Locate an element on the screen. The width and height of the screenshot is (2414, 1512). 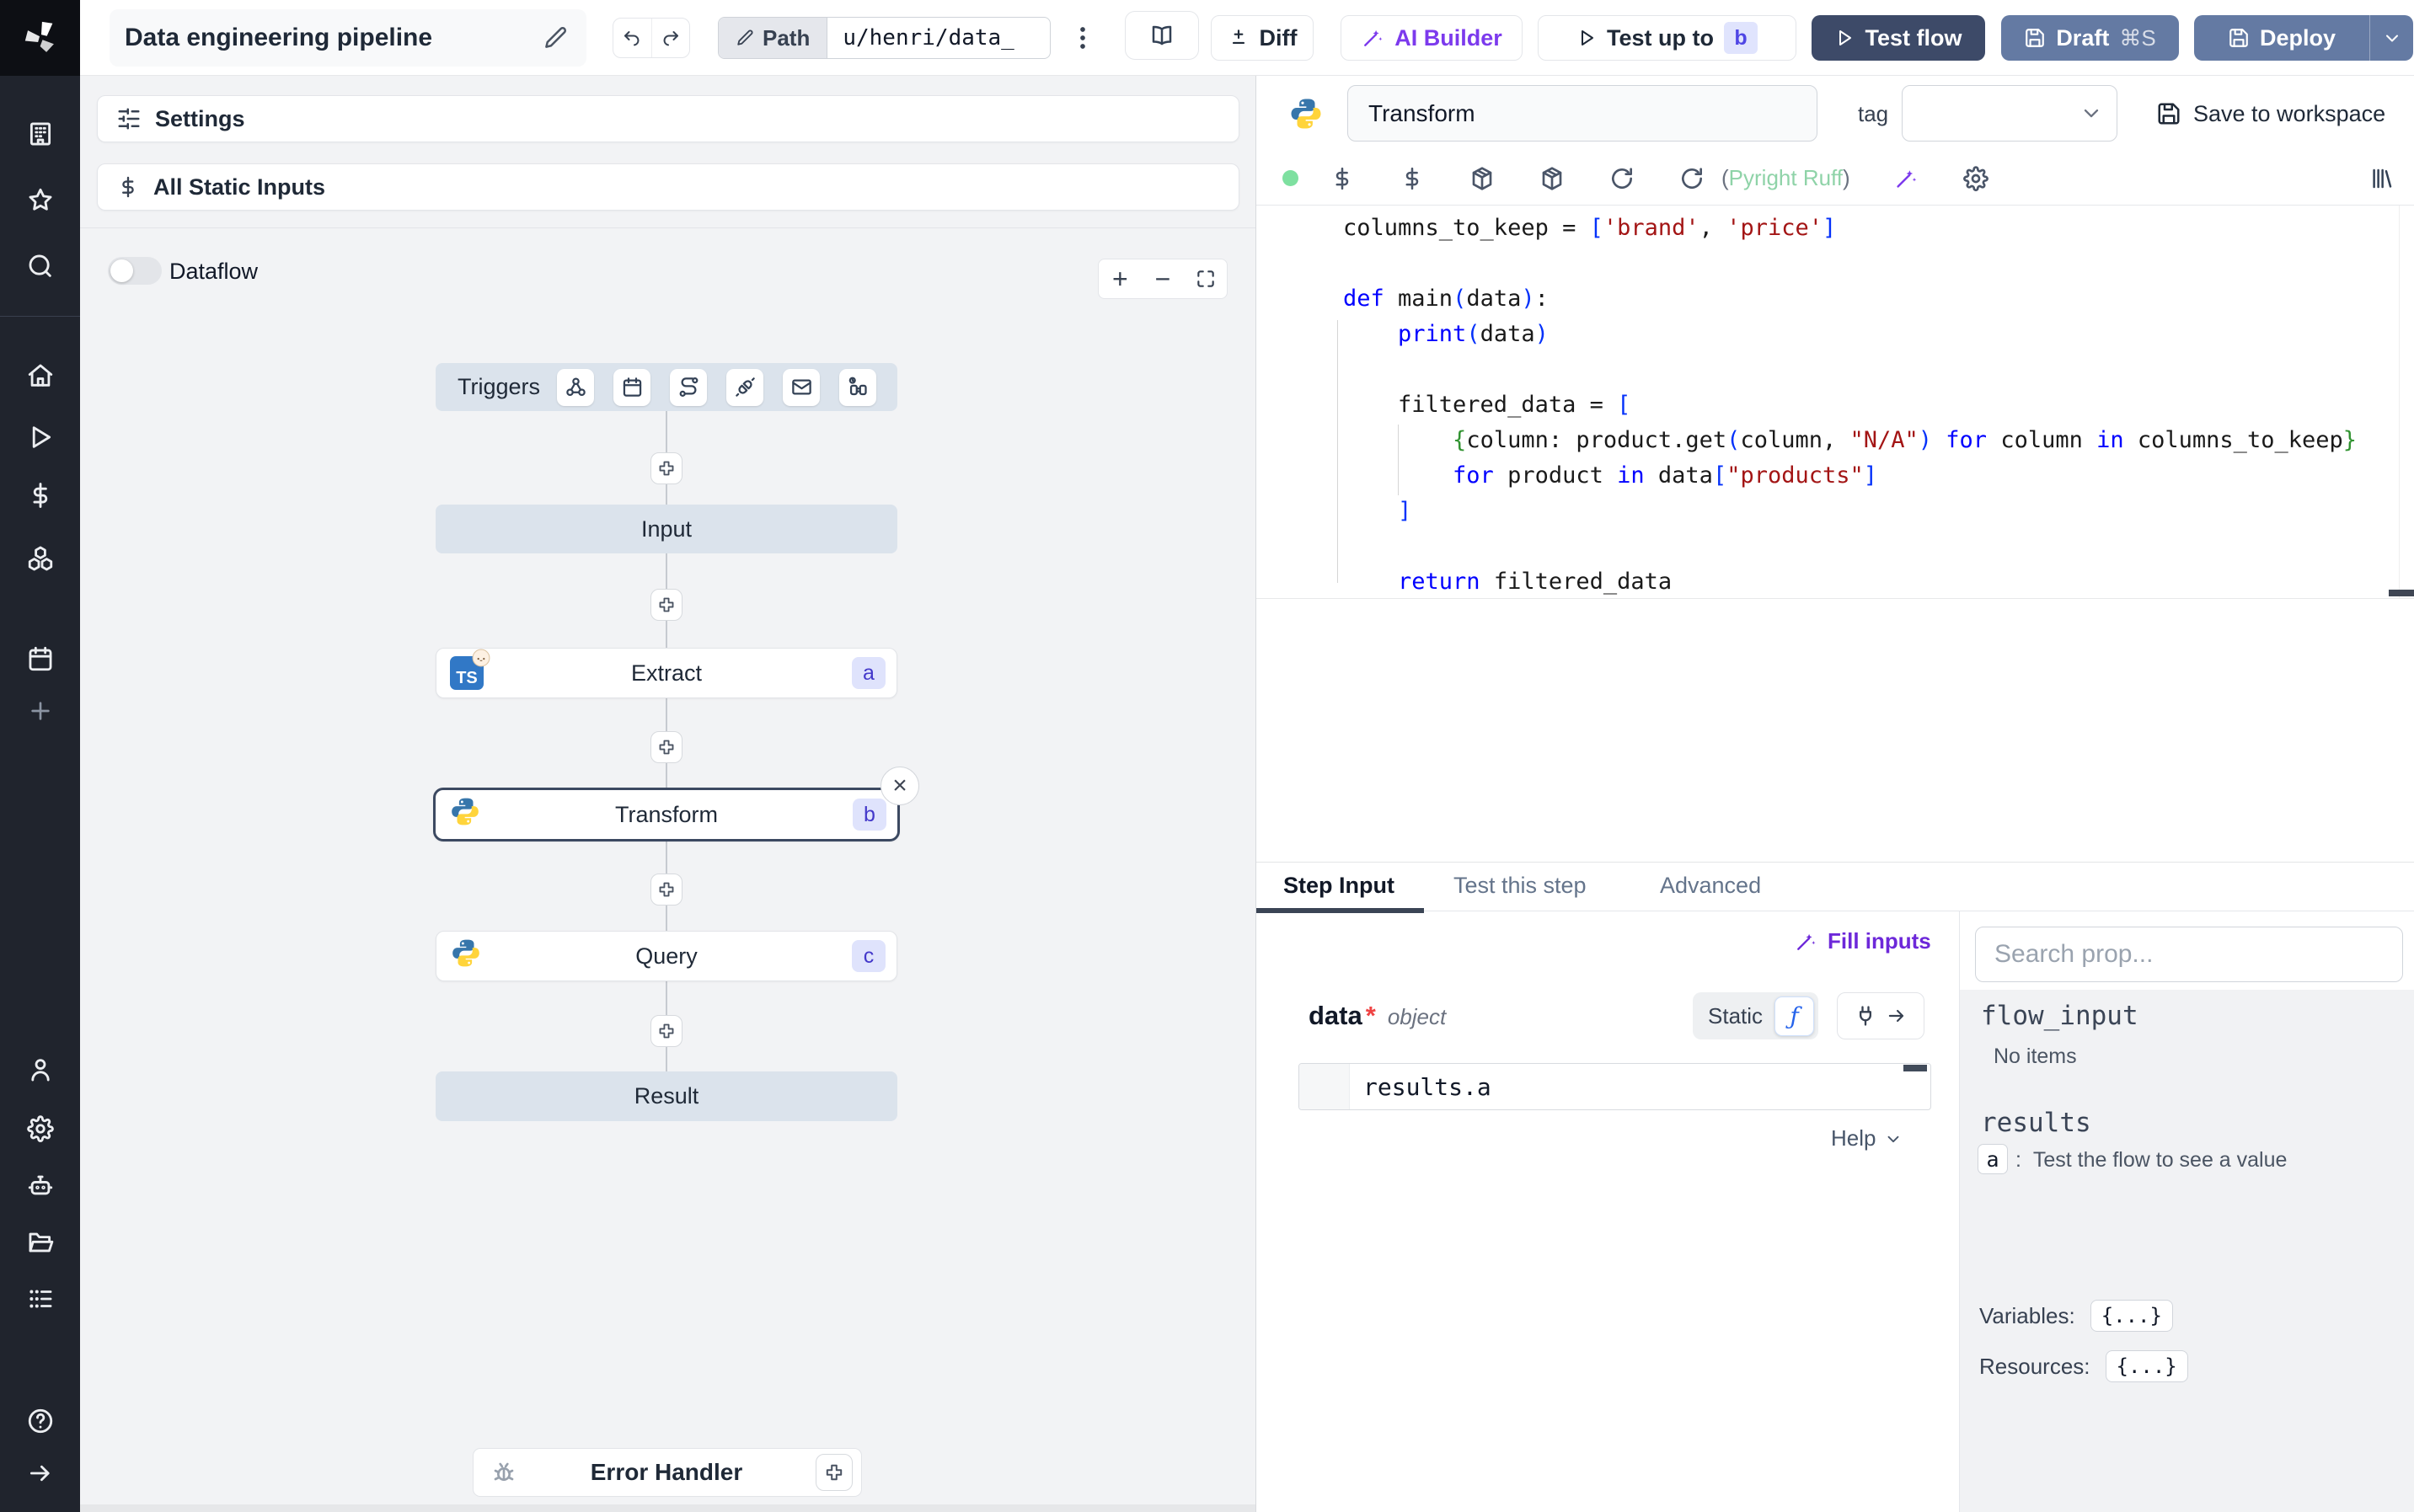
diff-button: Diff is located at coordinates (1262, 38).